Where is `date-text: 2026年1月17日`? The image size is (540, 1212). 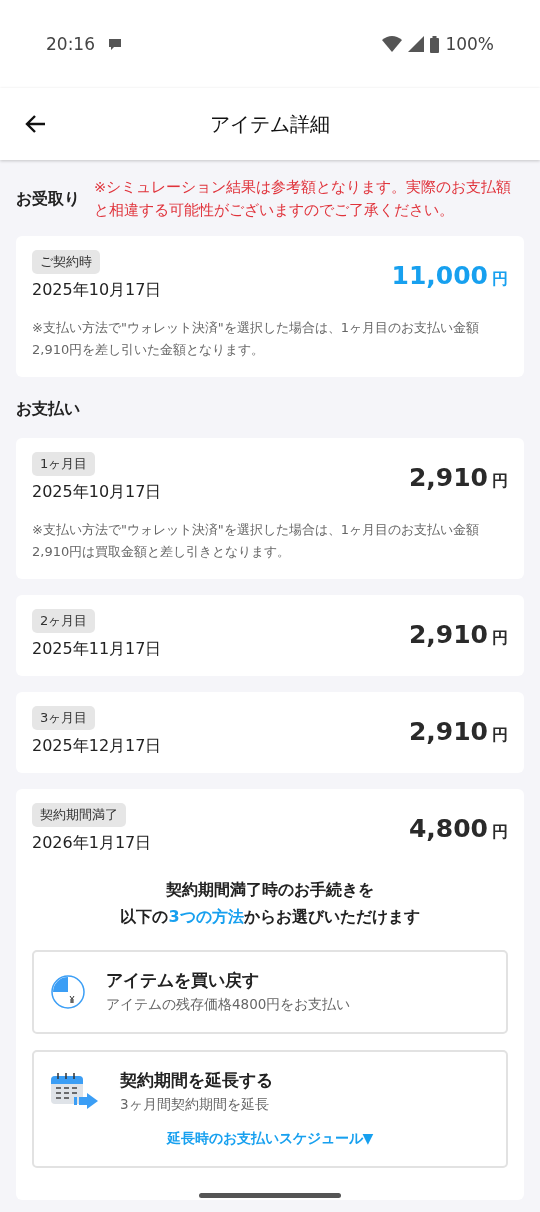
date-text: 2026年1月17日 is located at coordinates (92, 843).